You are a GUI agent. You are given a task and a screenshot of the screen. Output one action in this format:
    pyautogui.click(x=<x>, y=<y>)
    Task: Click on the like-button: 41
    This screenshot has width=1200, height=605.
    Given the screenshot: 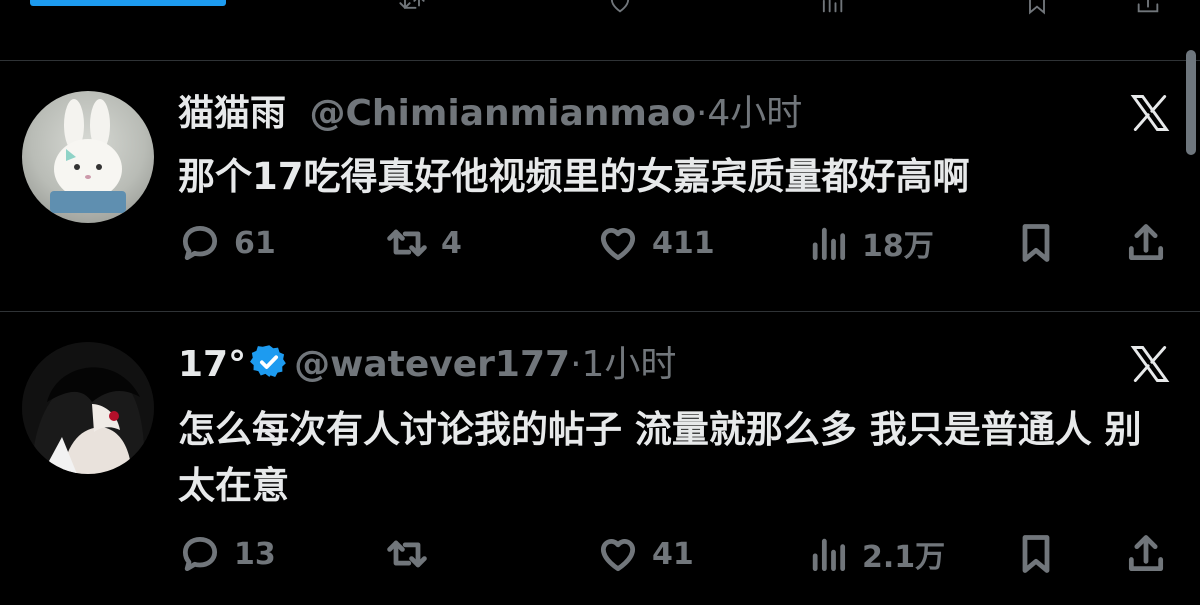 What is the action you would take?
    pyautogui.click(x=645, y=554)
    